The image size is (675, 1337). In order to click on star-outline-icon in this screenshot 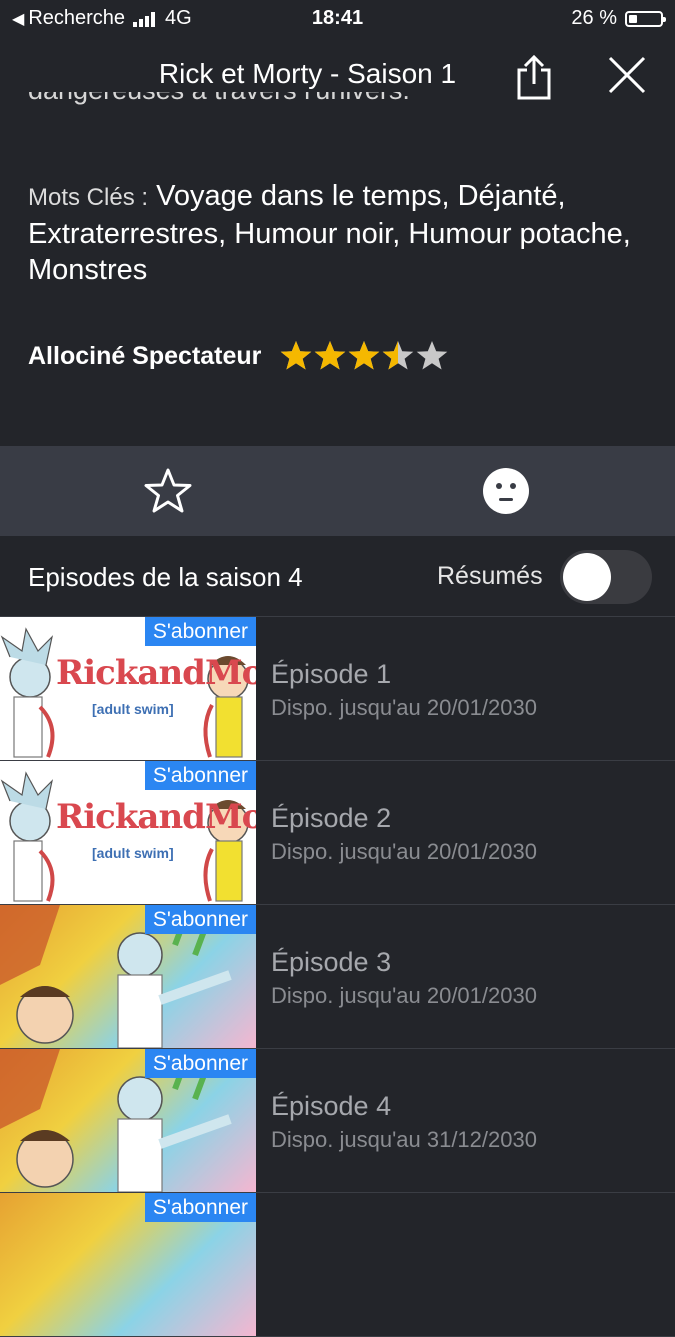, I will do `click(168, 490)`.